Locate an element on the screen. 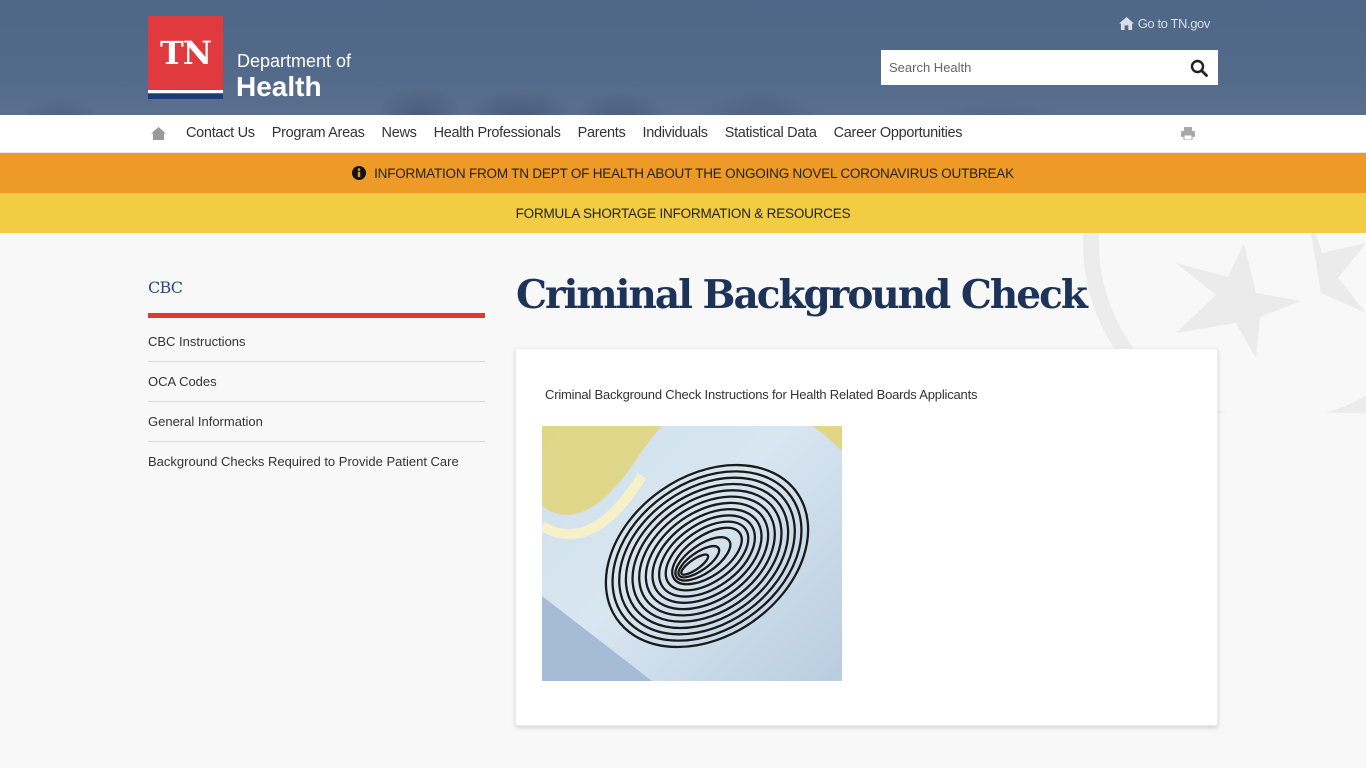 The image size is (1366, 768). sidebar-item-general-information: General Information is located at coordinates (316, 422).